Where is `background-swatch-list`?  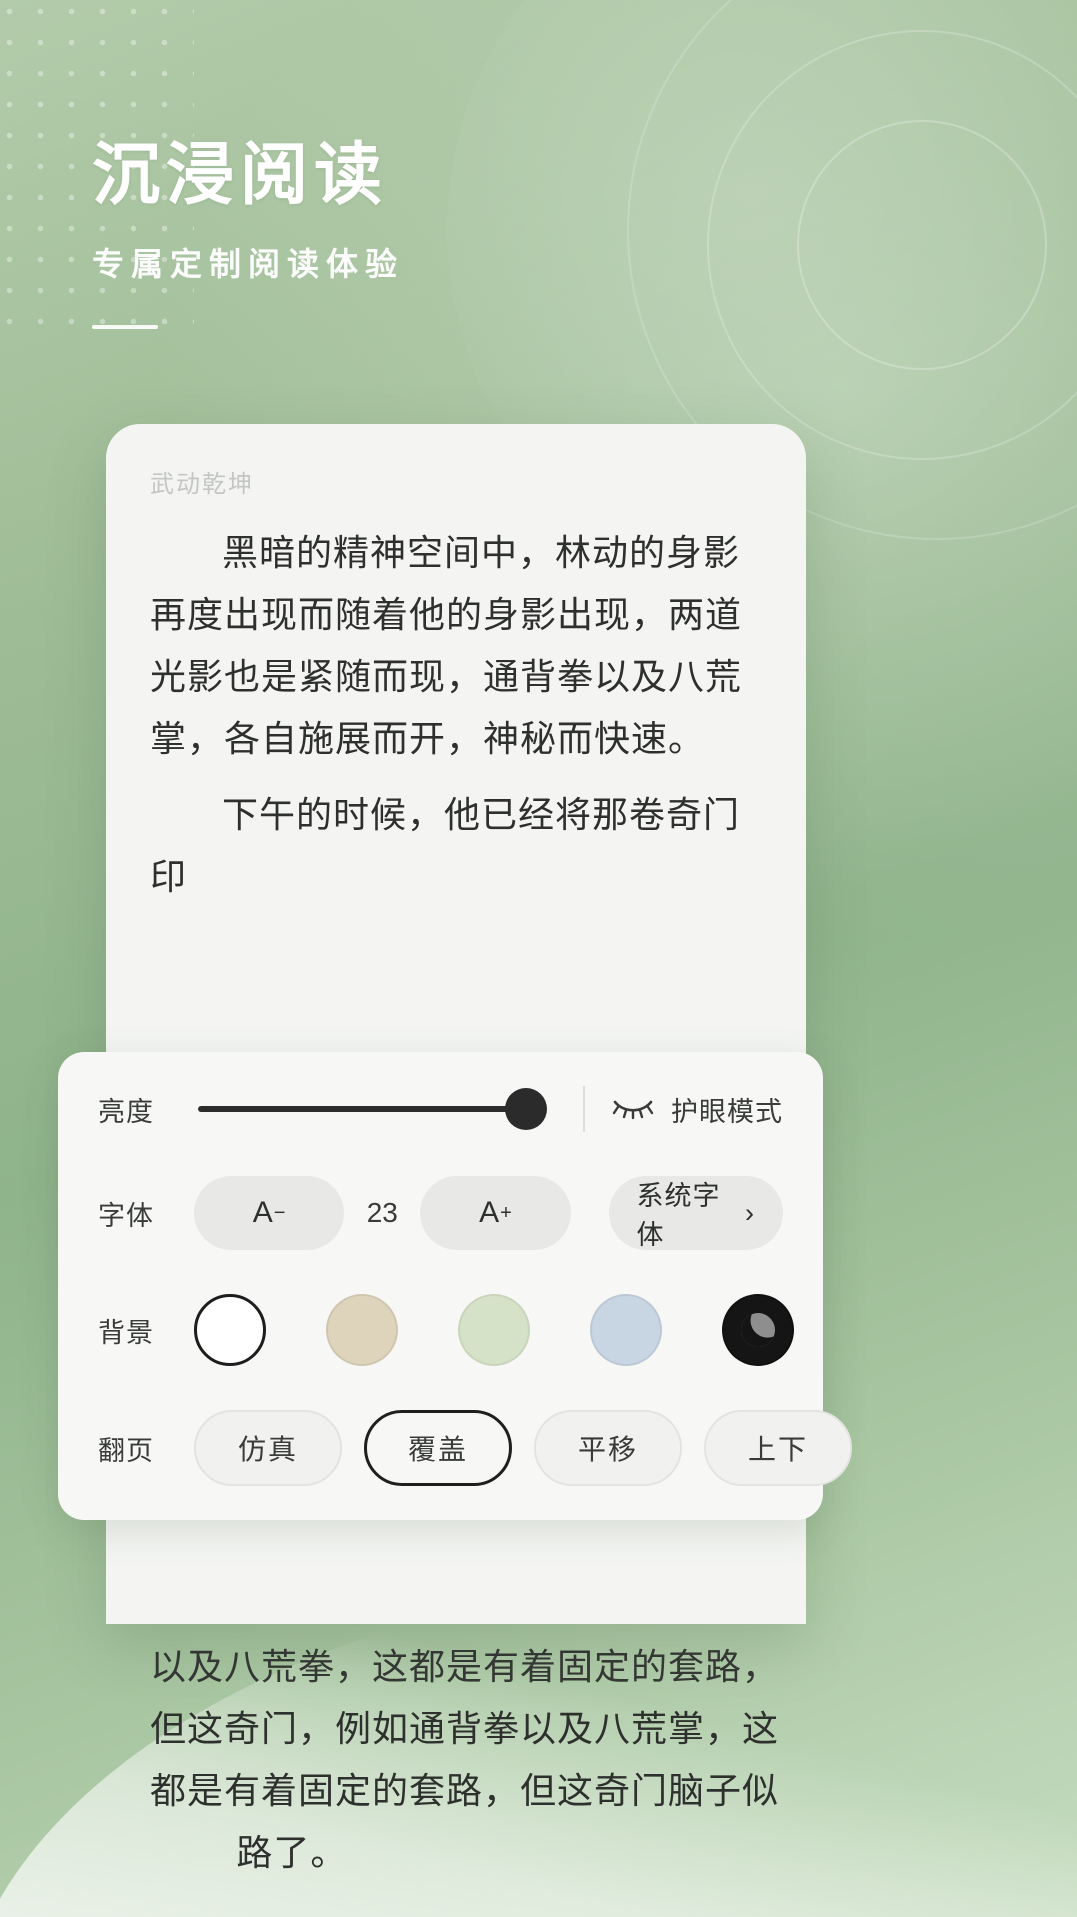 background-swatch-list is located at coordinates (494, 1330).